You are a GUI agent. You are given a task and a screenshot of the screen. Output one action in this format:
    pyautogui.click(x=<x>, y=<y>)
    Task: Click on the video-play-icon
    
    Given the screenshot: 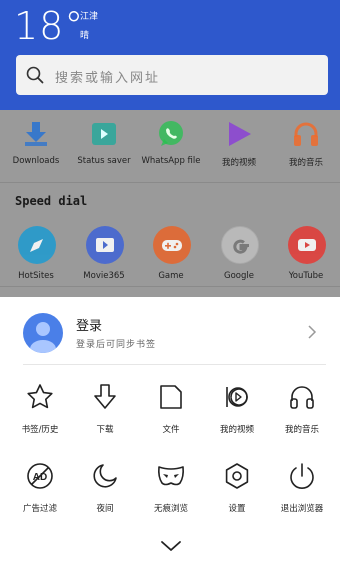 What is the action you would take?
    pyautogui.click(x=240, y=134)
    